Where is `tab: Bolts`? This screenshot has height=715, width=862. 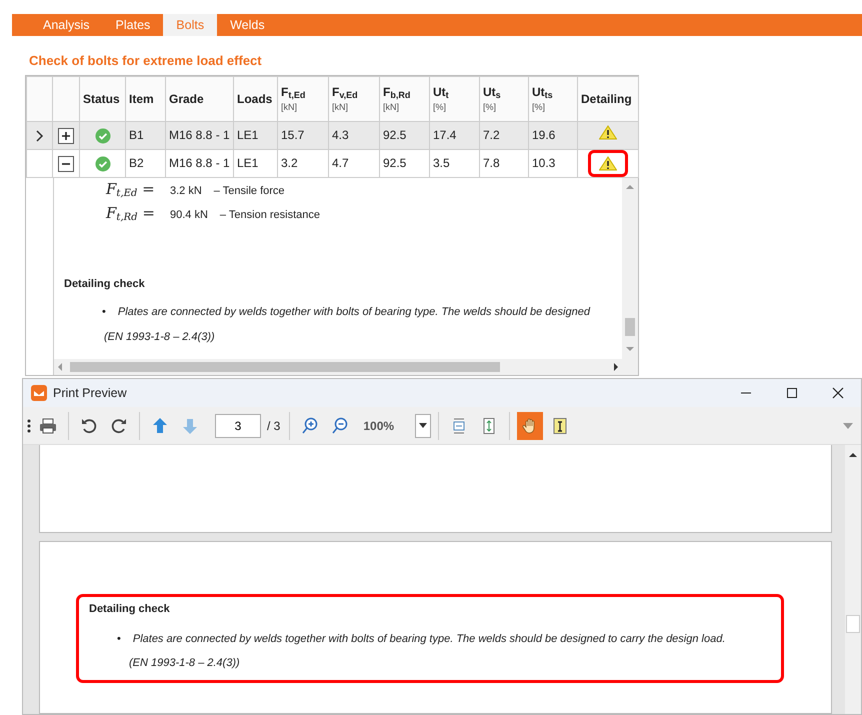
tab: Bolts is located at coordinates (190, 25).